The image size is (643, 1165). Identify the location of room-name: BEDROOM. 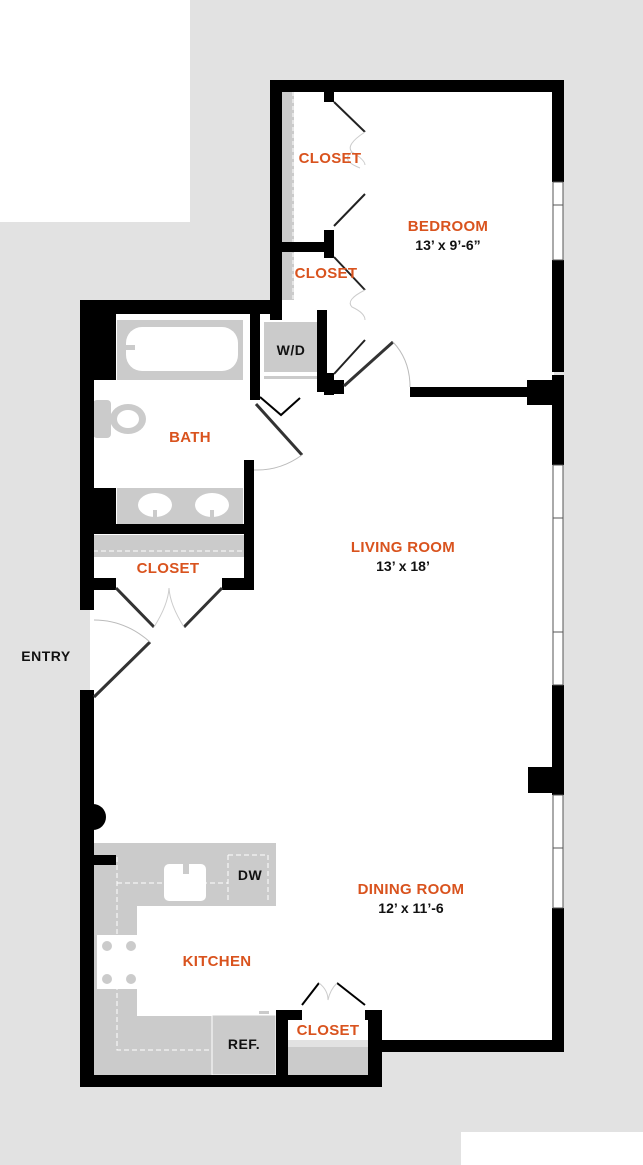
(448, 226).